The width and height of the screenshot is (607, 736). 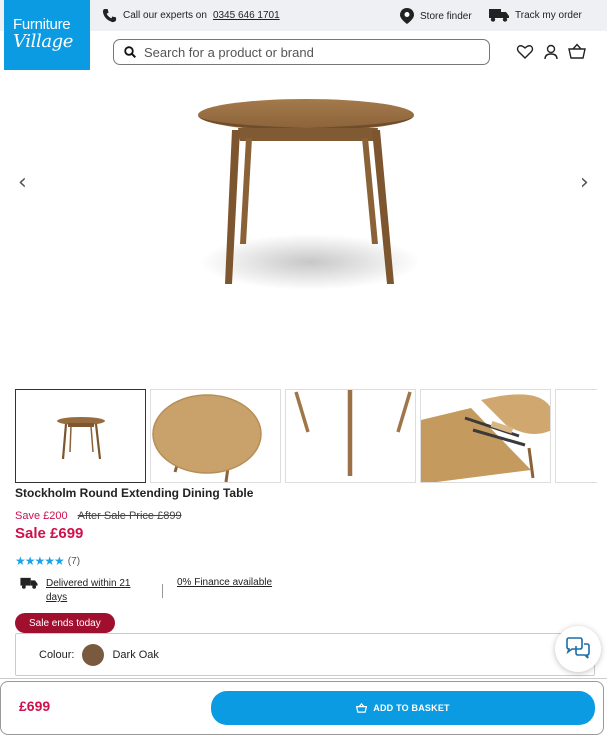 What do you see at coordinates (584, 182) in the screenshot?
I see `gallery-next-arrow: ›` at bounding box center [584, 182].